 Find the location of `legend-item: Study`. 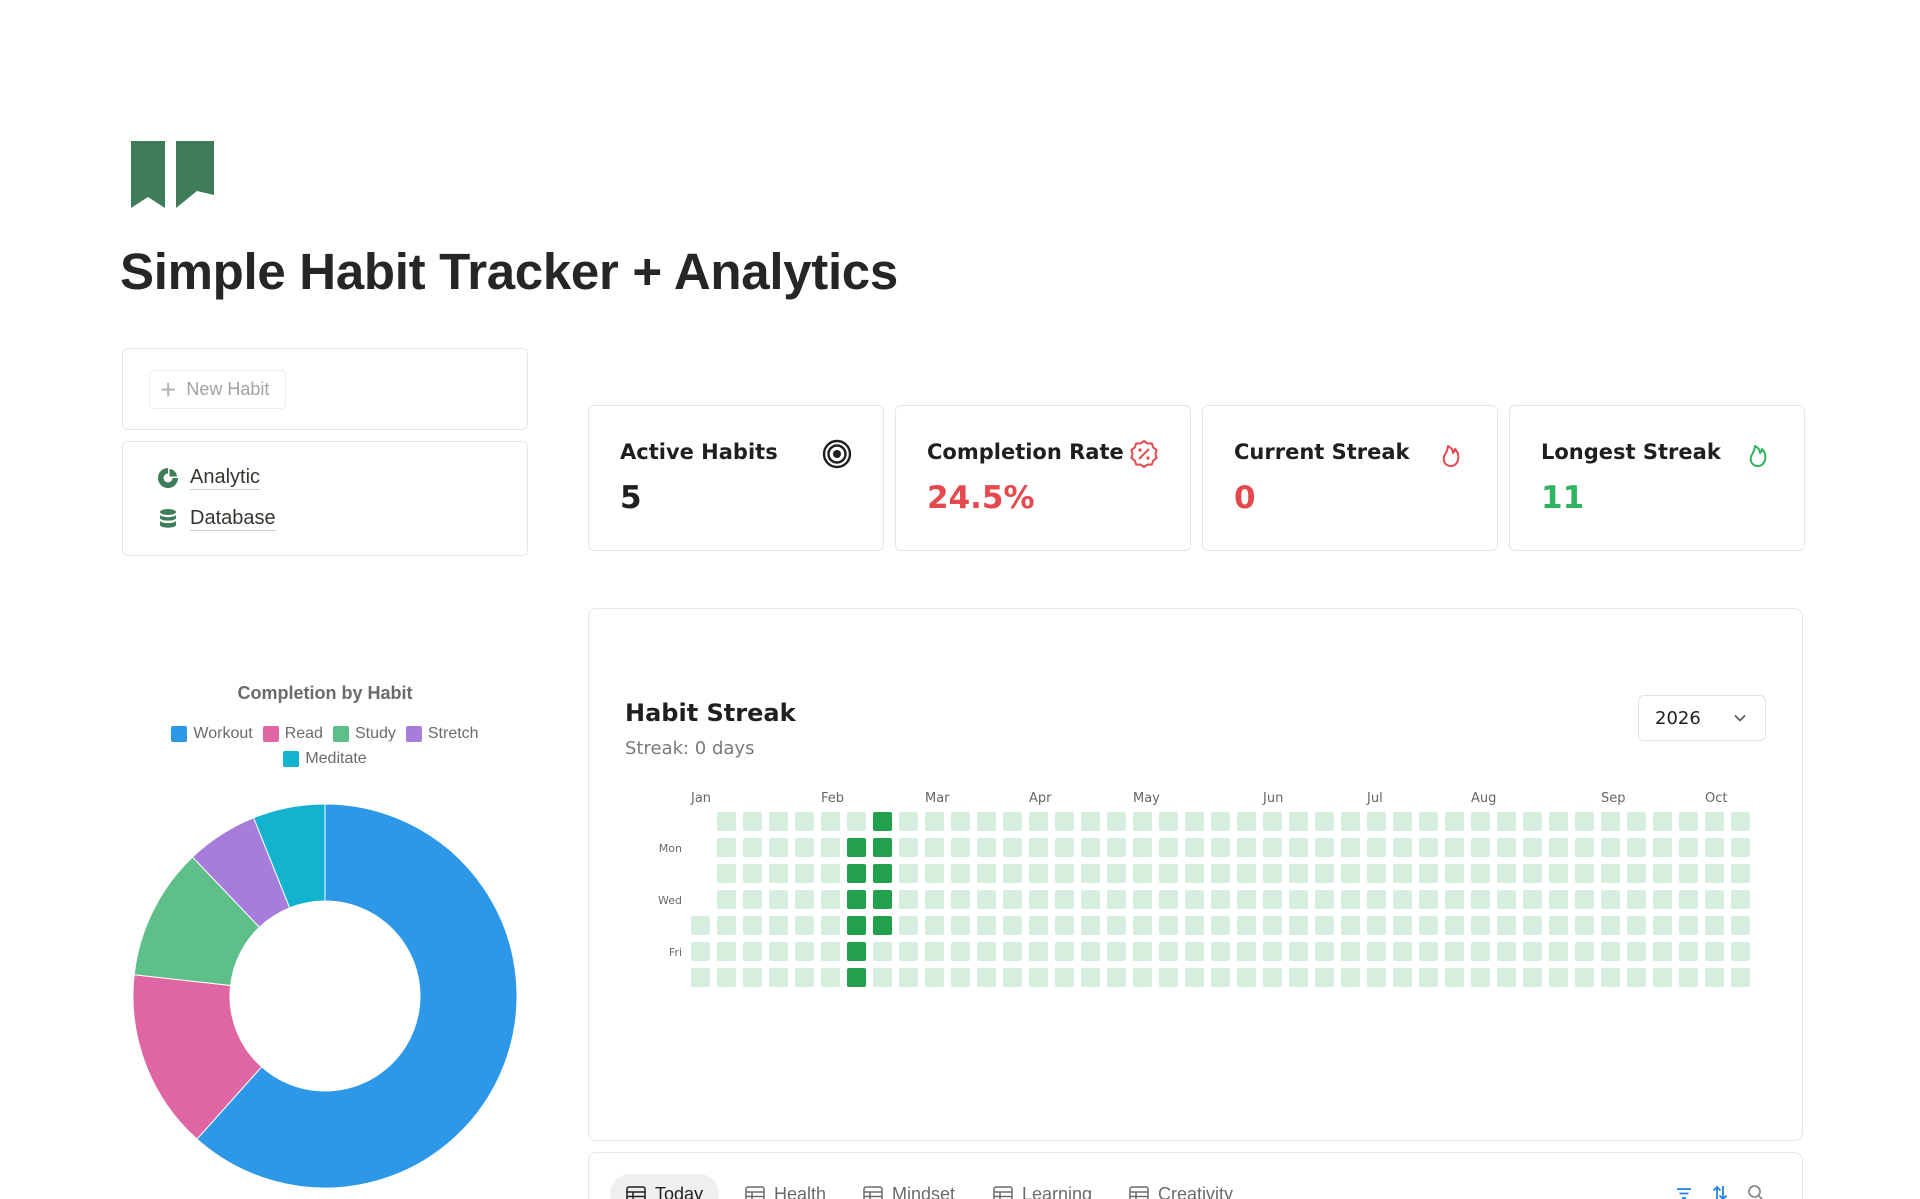

legend-item: Study is located at coordinates (364, 734).